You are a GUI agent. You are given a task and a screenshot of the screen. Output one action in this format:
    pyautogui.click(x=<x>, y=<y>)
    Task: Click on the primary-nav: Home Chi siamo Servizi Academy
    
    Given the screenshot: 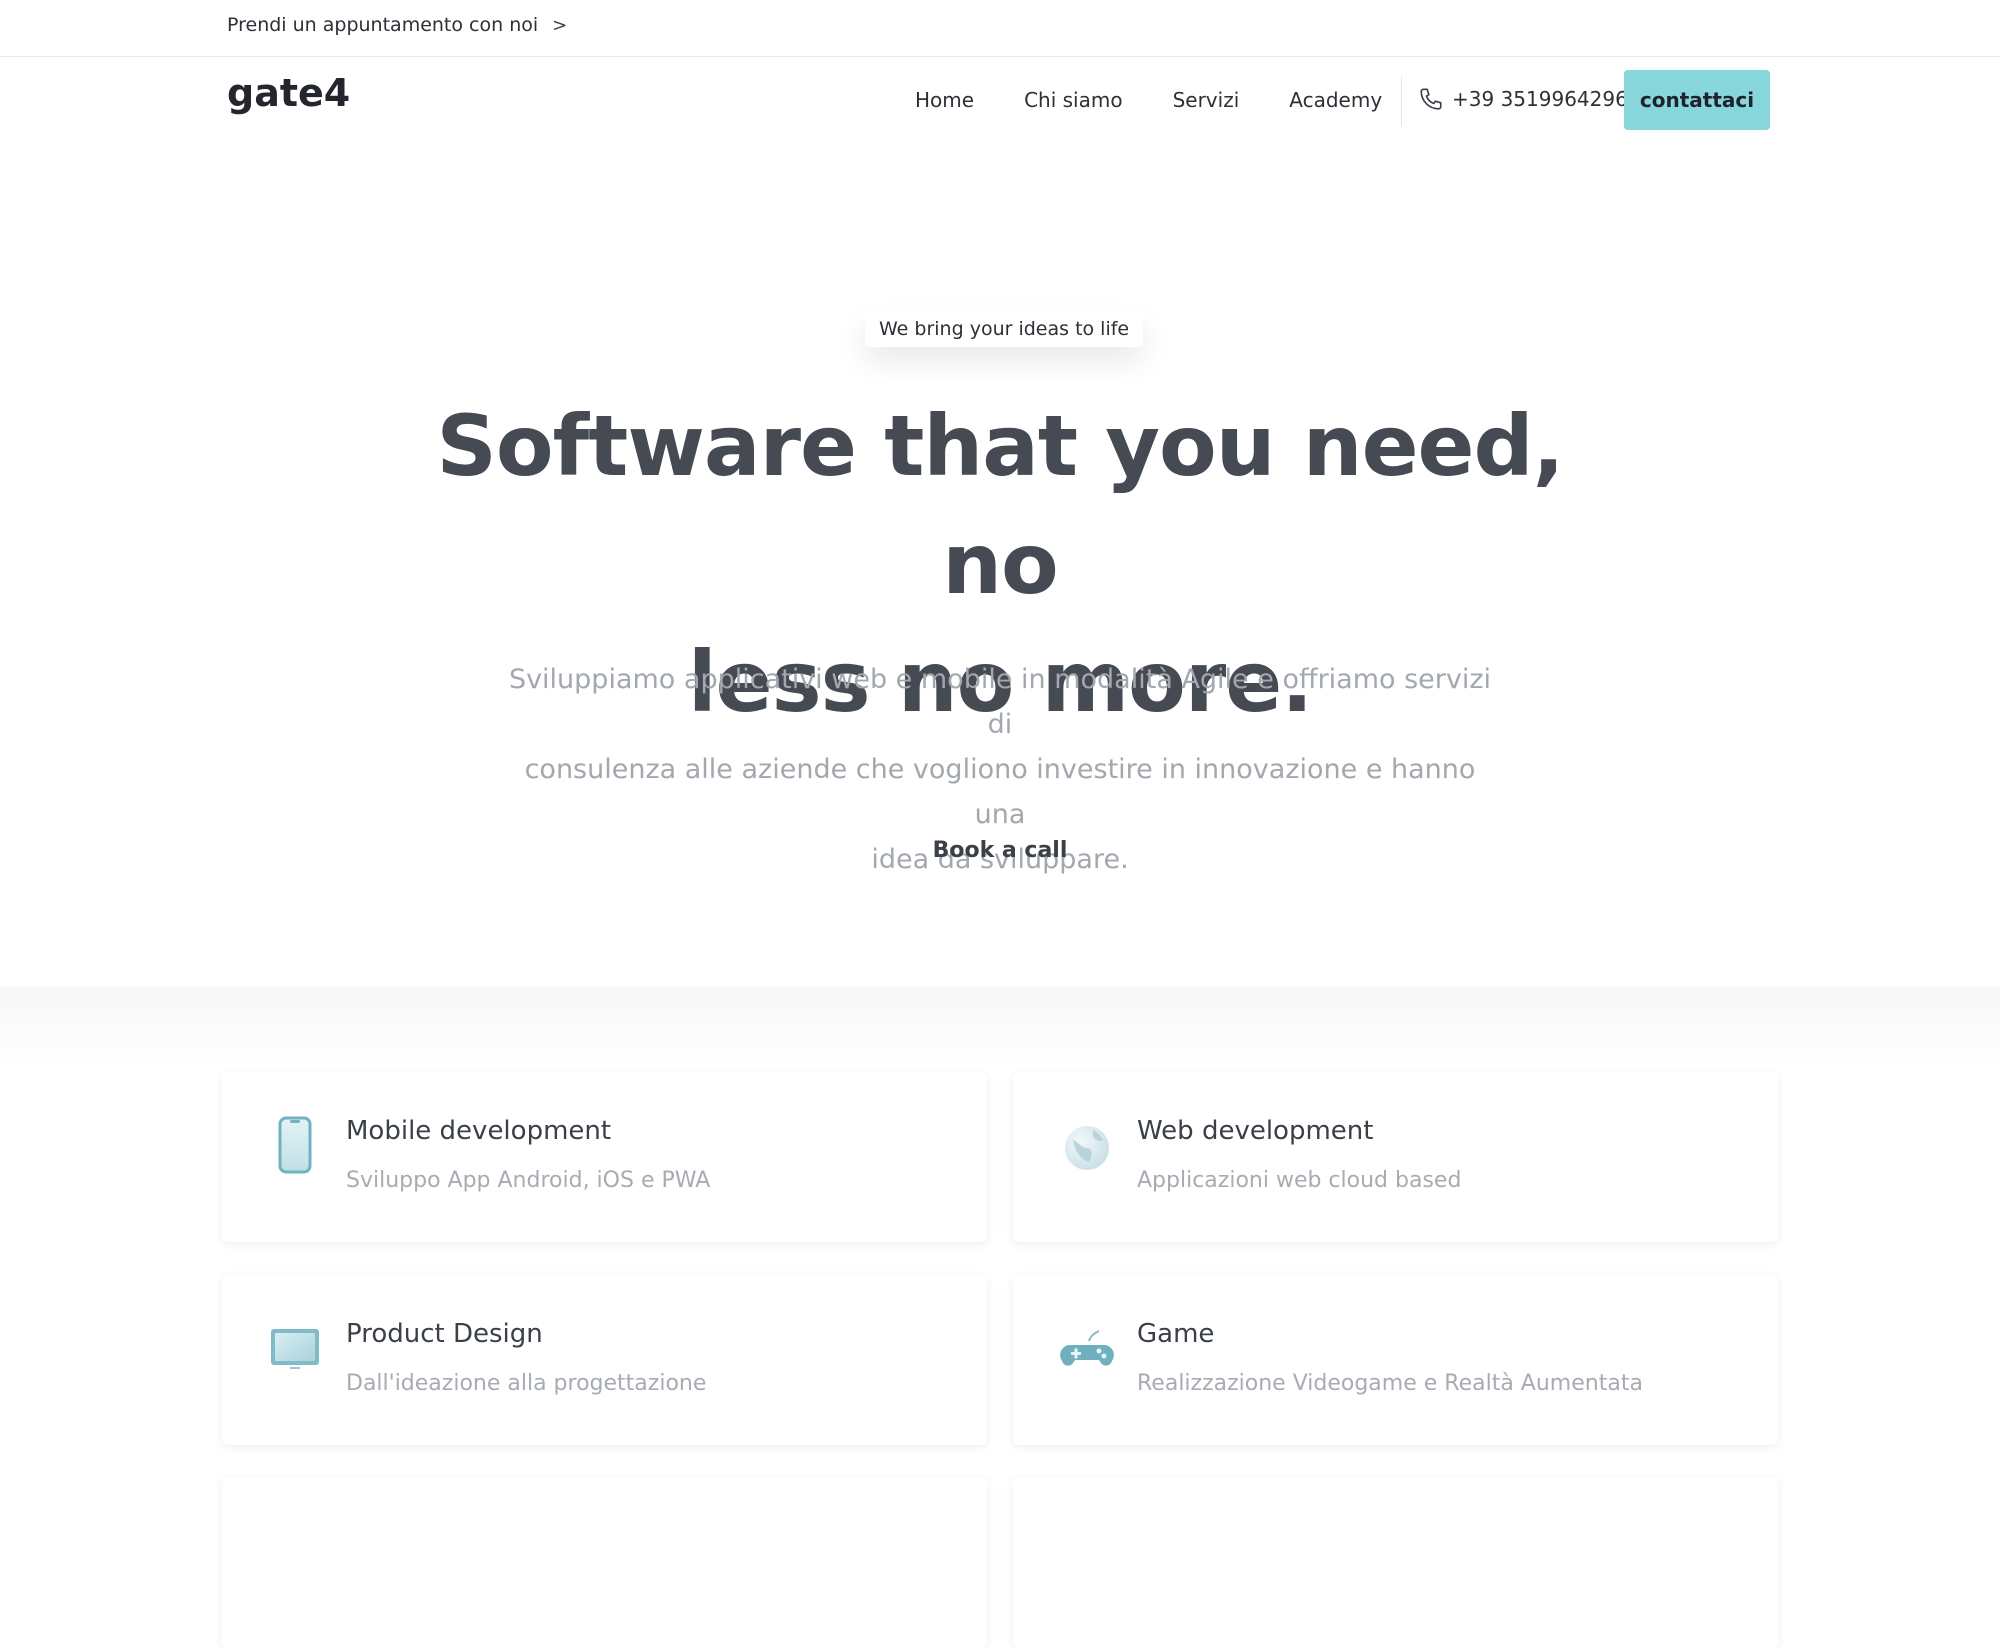 What is the action you would take?
    pyautogui.click(x=1148, y=100)
    